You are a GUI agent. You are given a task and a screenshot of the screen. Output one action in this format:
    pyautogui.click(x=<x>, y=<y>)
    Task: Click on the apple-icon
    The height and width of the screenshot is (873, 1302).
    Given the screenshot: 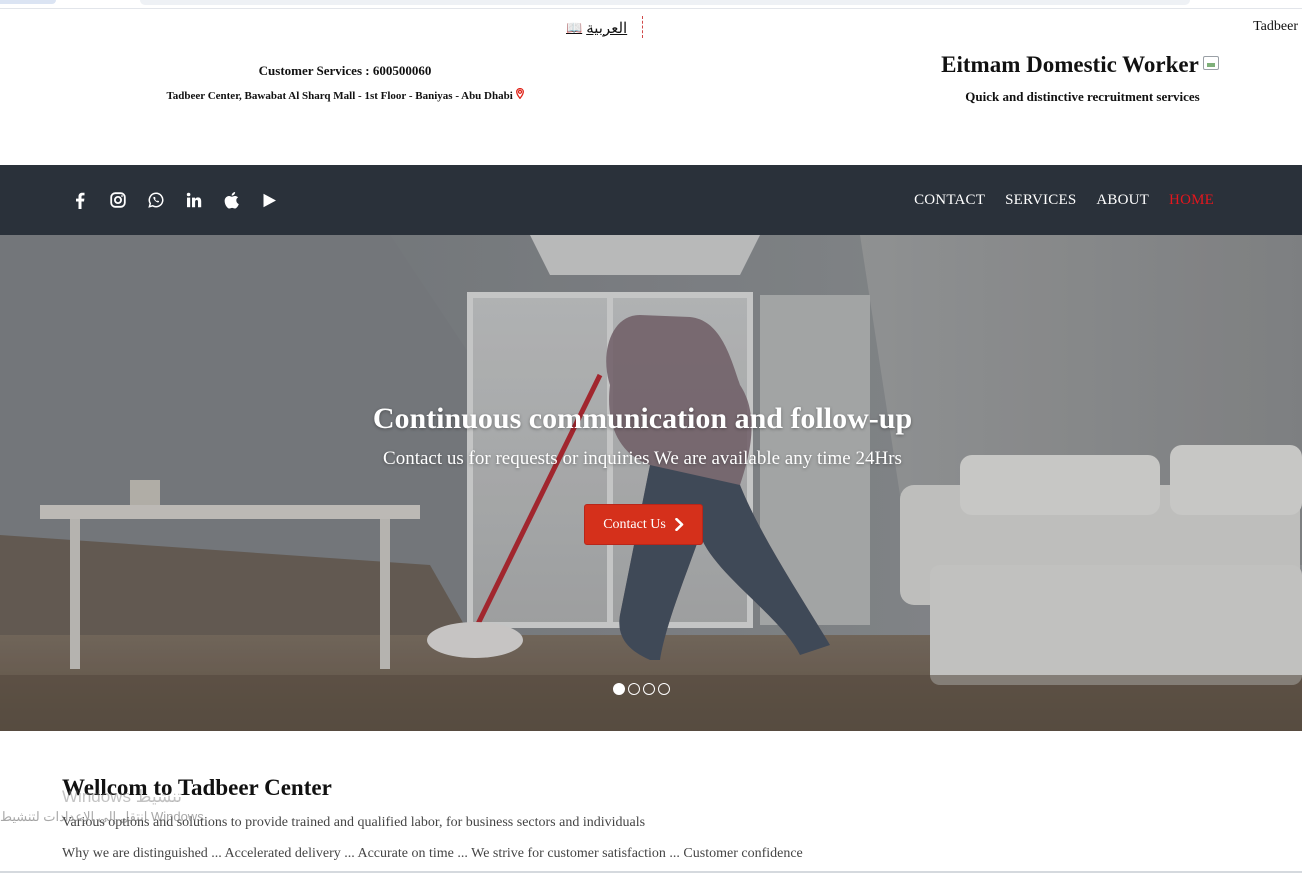 What is the action you would take?
    pyautogui.click(x=231, y=200)
    